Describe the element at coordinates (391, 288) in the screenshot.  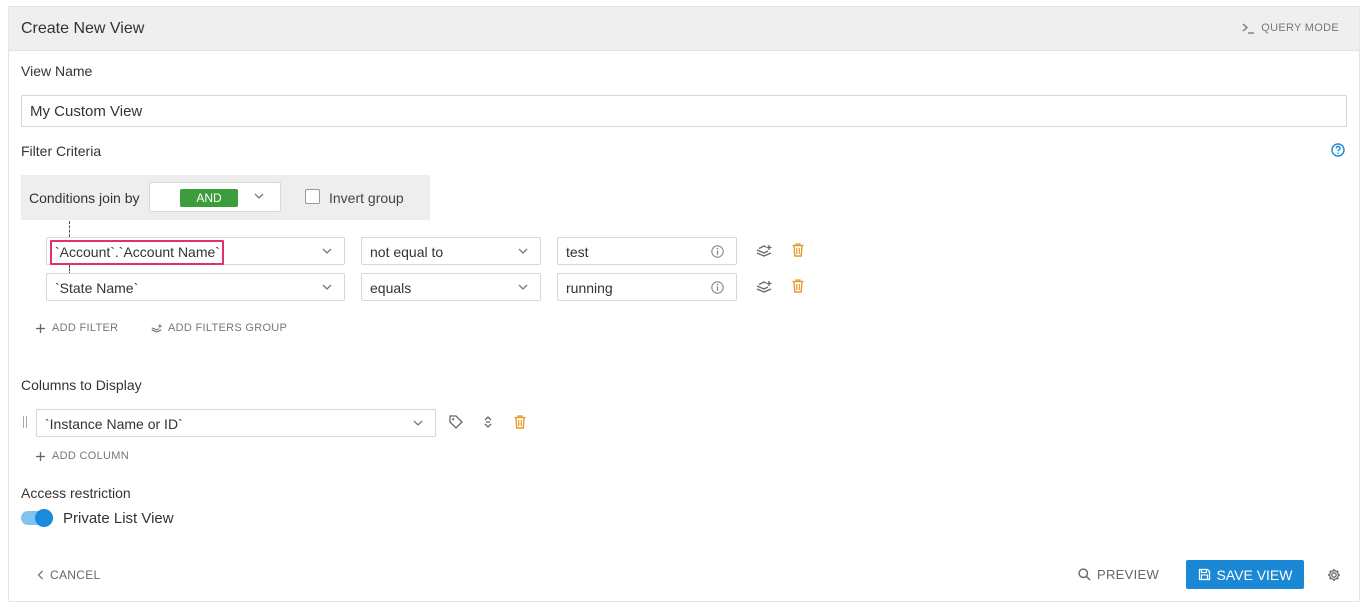
I see `filter-operator-value: equals` at that location.